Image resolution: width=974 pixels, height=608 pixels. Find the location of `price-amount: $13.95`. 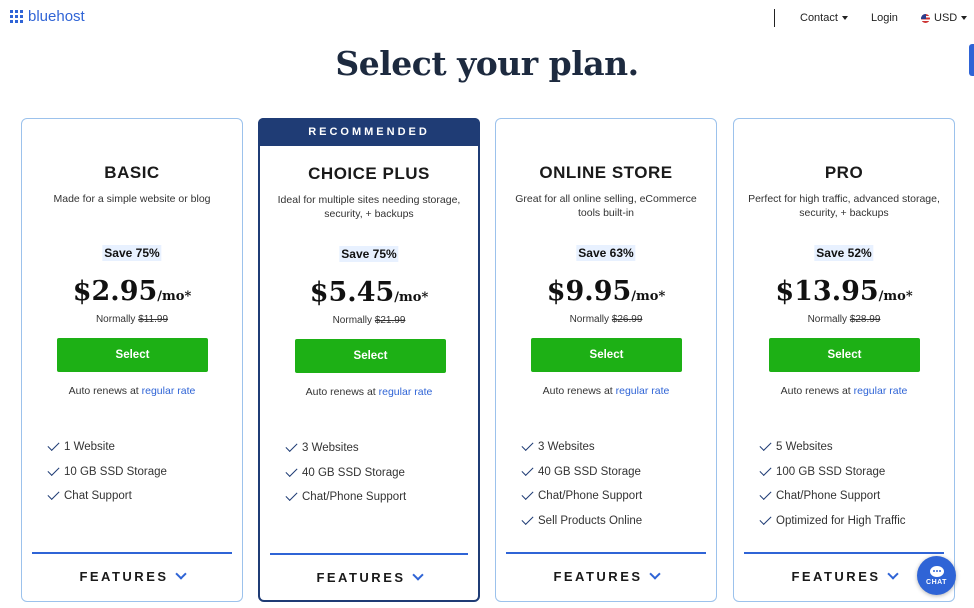

price-amount: $13.95 is located at coordinates (827, 291).